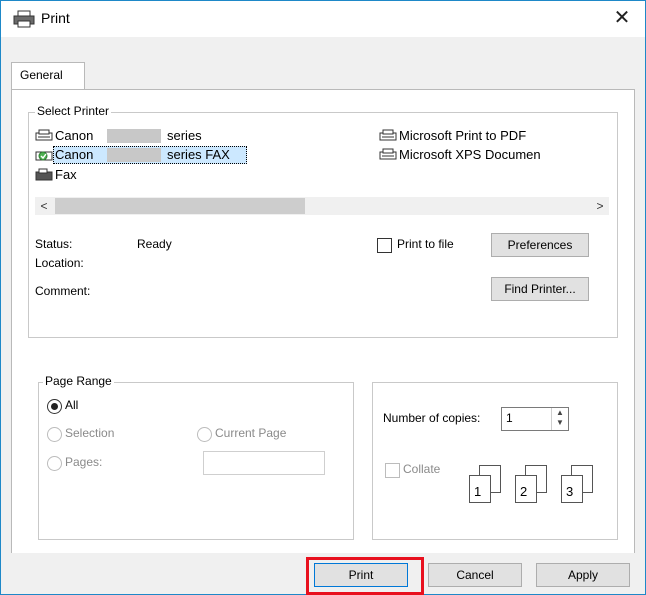 The height and width of the screenshot is (595, 646). I want to click on location-label: Location:, so click(59, 263).